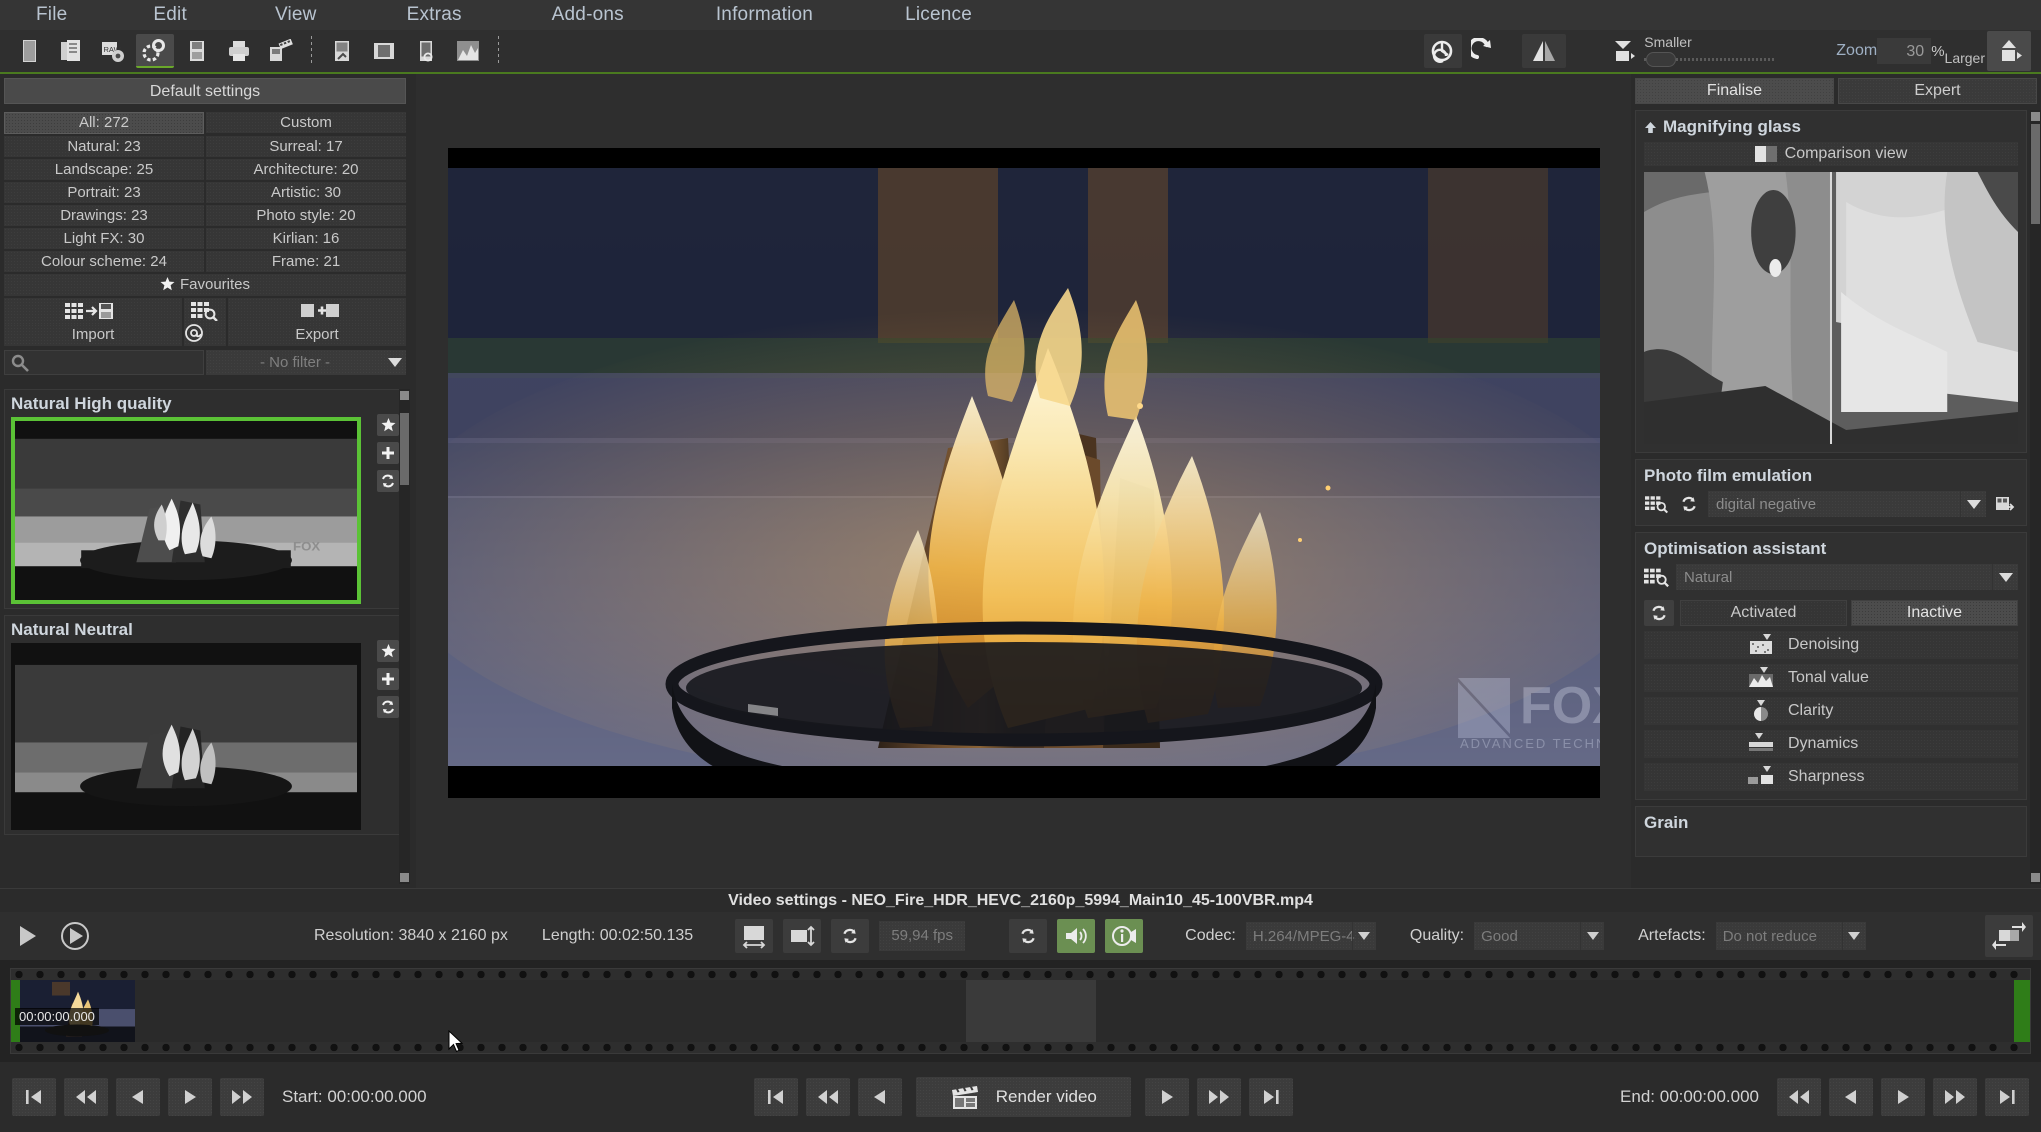  Describe the element at coordinates (1028, 936) in the screenshot. I see `audio-reset-button` at that location.